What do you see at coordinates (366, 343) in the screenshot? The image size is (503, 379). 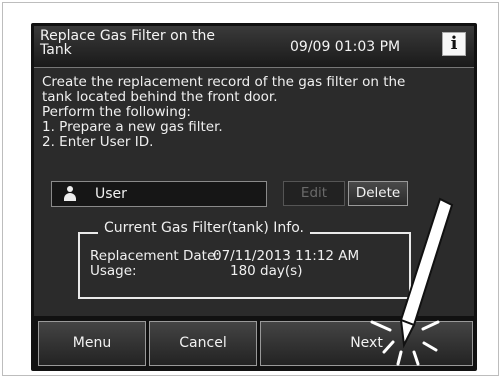 I see `next-button: Next` at bounding box center [366, 343].